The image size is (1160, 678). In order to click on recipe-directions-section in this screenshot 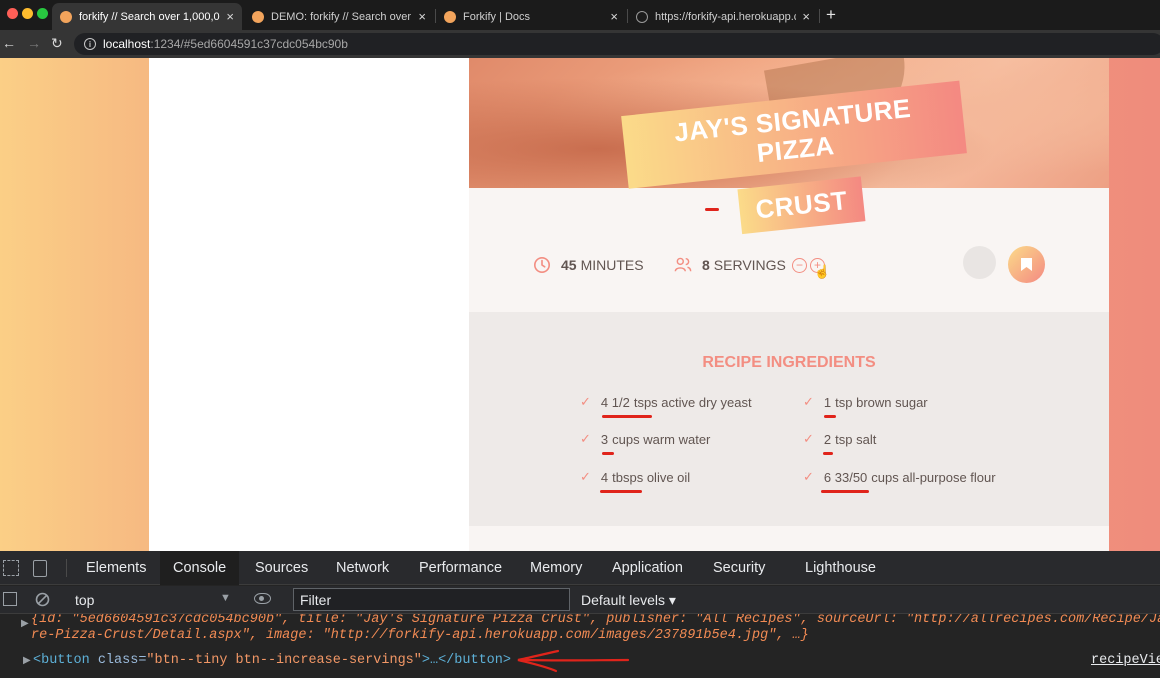, I will do `click(789, 538)`.